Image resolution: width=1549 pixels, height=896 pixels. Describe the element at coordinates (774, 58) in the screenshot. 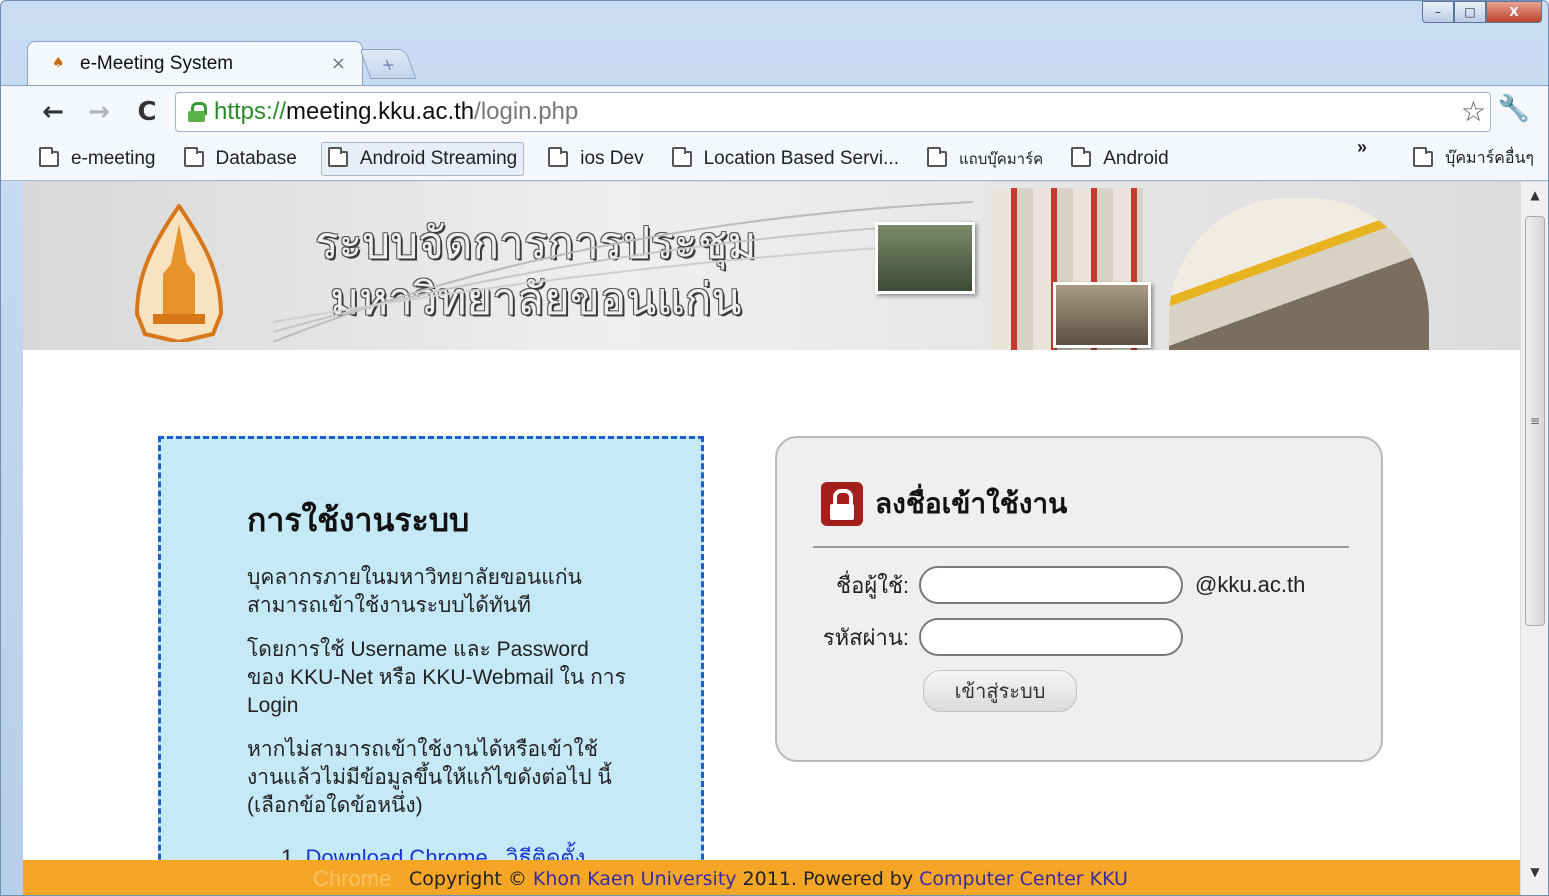

I see `tab-strip: ♠ e-Meeting System × +` at that location.